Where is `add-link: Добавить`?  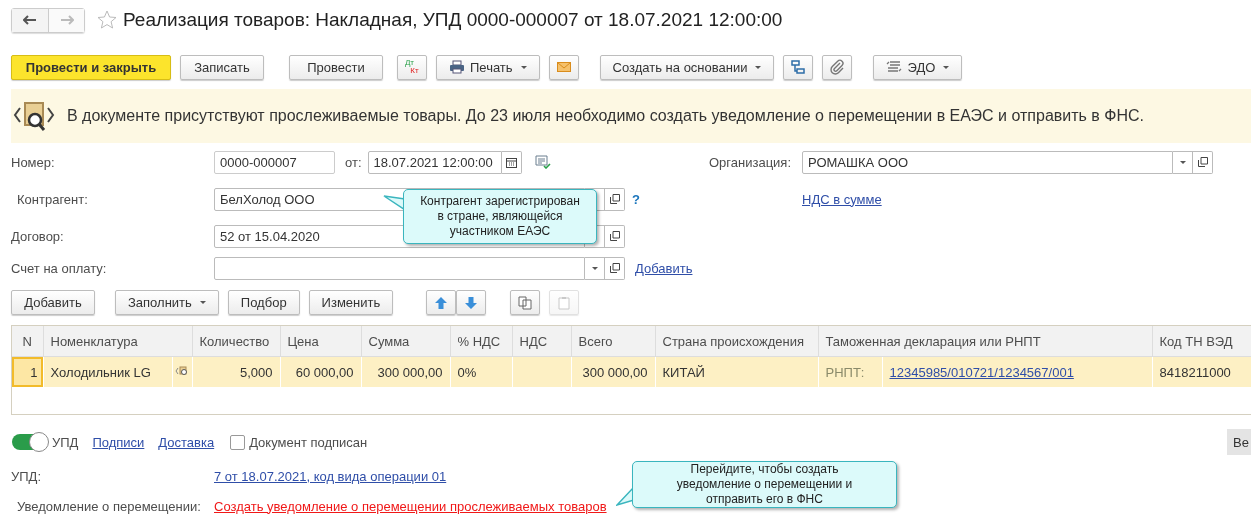 add-link: Добавить is located at coordinates (664, 268).